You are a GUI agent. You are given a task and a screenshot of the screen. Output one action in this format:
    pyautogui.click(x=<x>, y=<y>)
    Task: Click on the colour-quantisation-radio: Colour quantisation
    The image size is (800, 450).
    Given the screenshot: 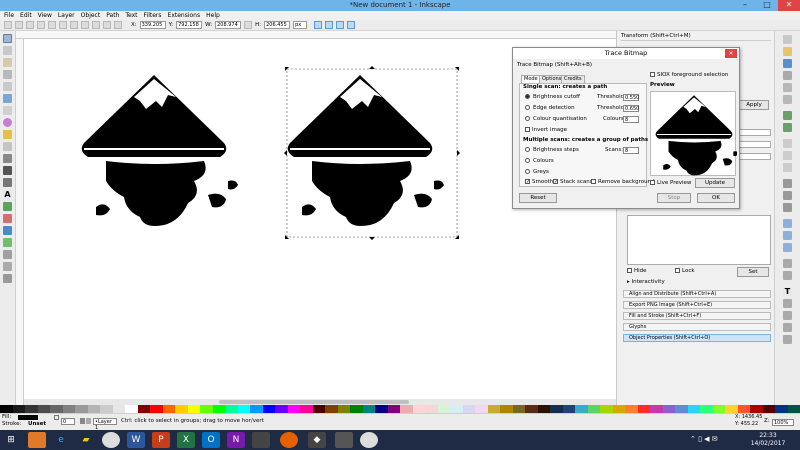 What is the action you would take?
    pyautogui.click(x=556, y=119)
    